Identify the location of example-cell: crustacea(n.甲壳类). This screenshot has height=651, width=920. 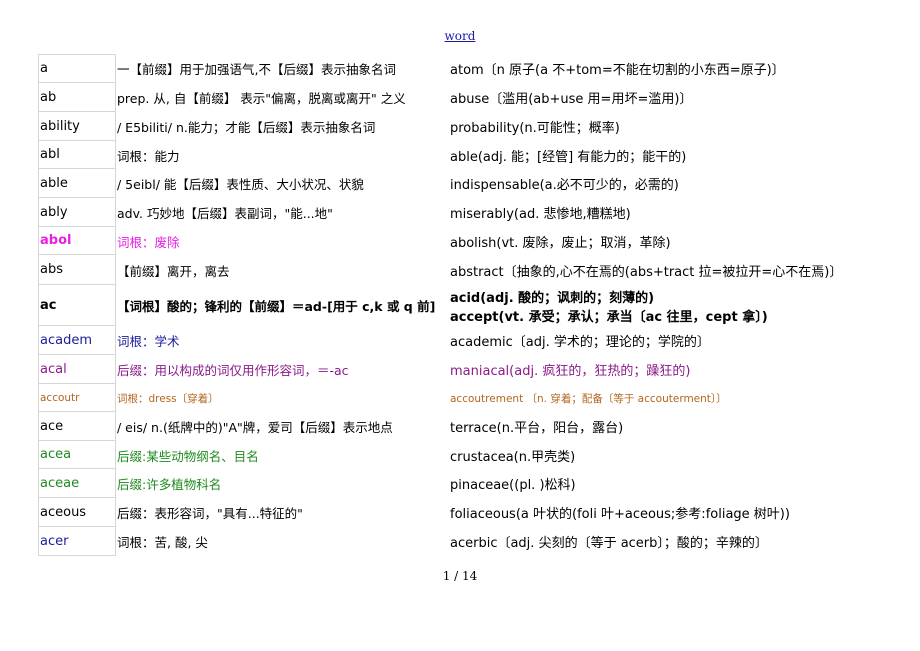
(670, 455).